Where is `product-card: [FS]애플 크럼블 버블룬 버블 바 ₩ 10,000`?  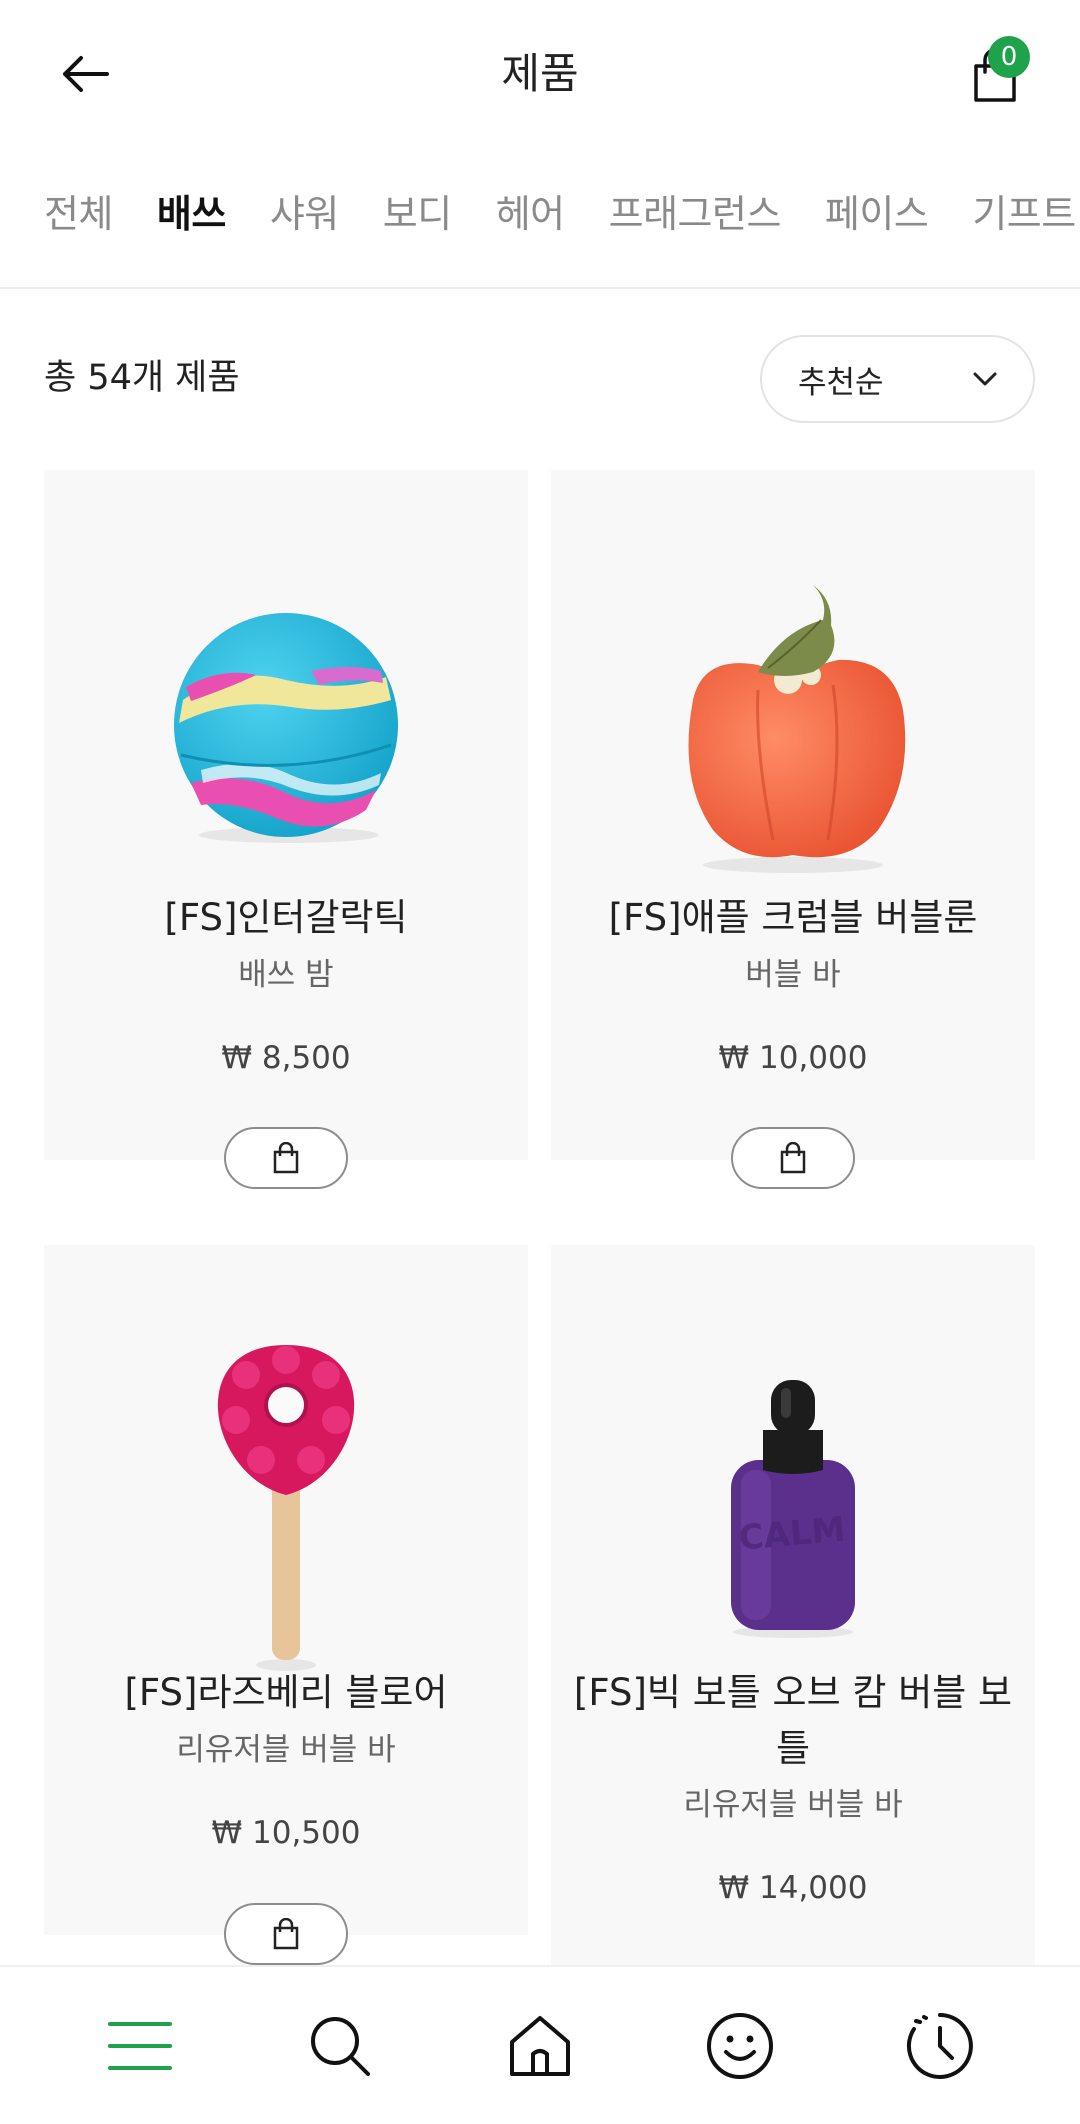
product-card: [FS]애플 크럼블 버블룬 버블 바 ₩ 10,000 is located at coordinates (793, 815).